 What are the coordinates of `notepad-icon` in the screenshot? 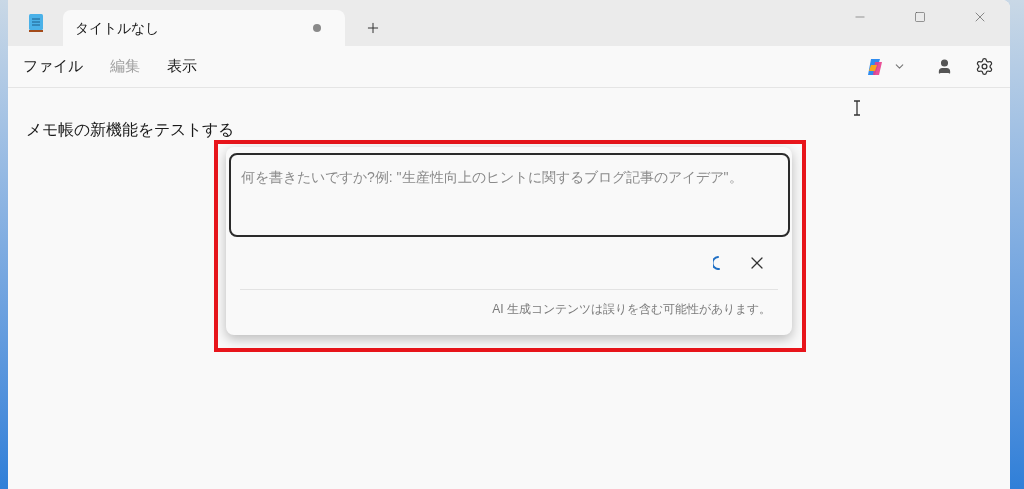 It's located at (35, 23).